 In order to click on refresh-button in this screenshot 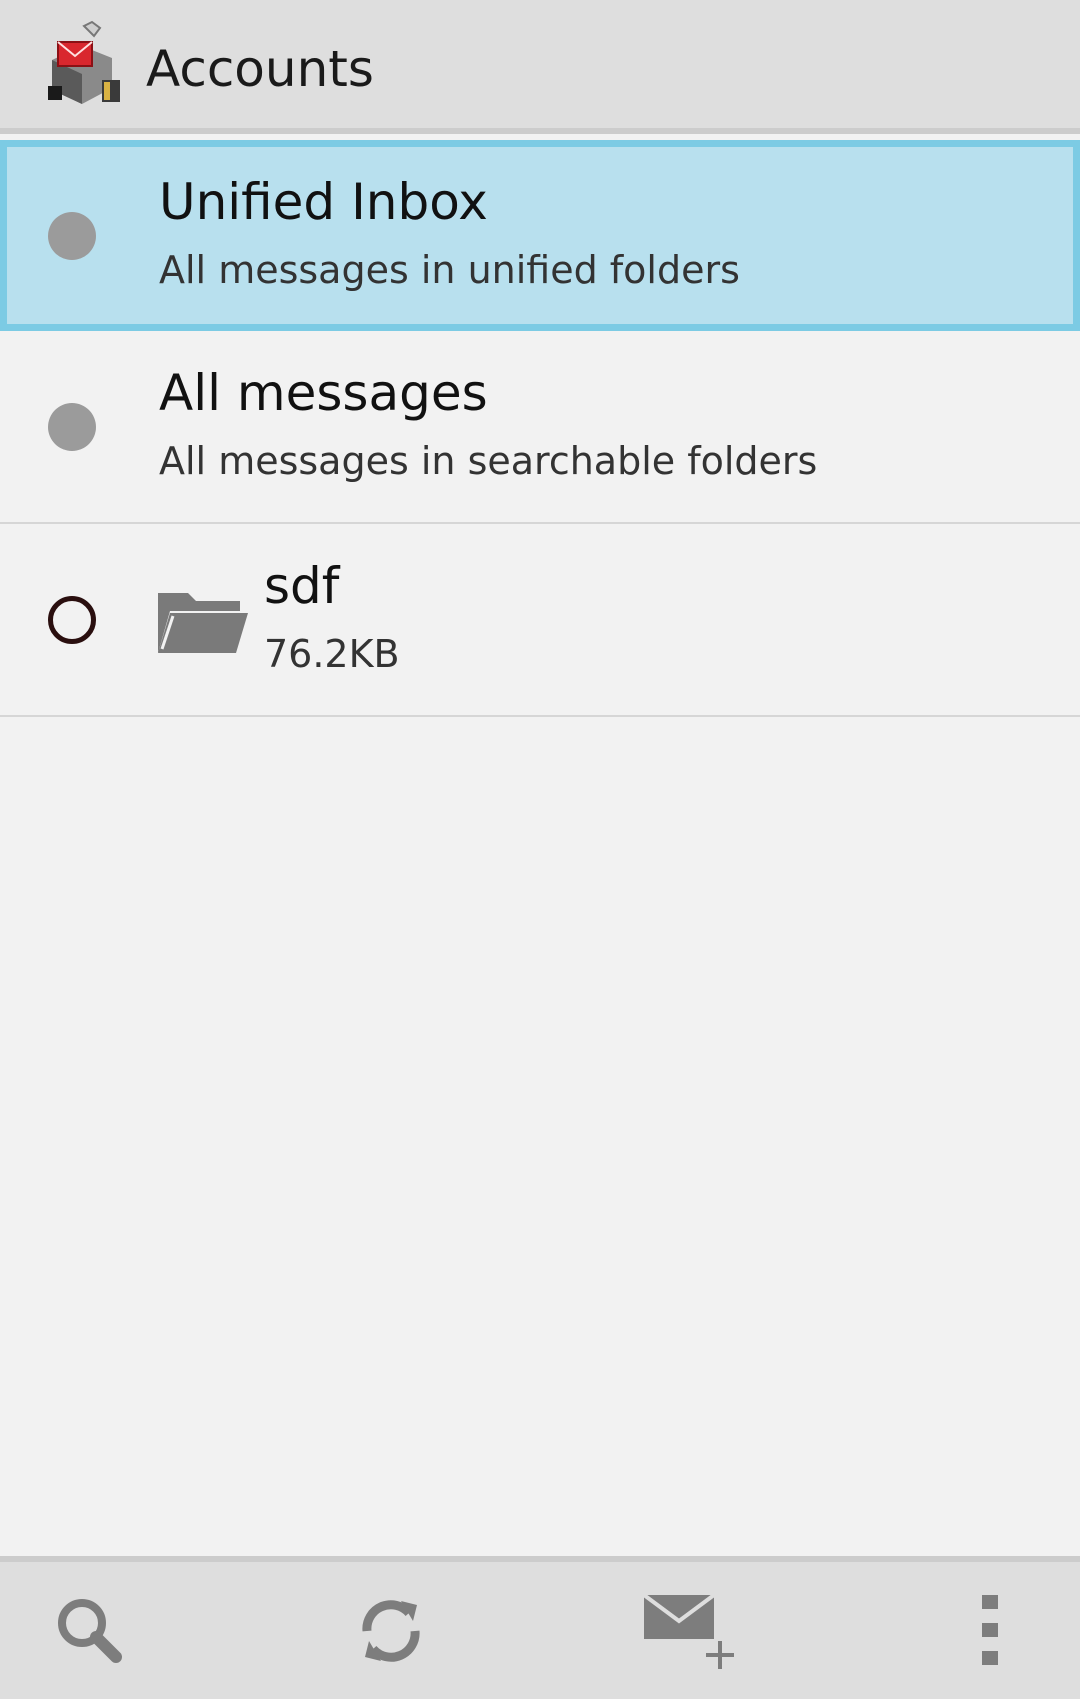, I will do `click(391, 1630)`.